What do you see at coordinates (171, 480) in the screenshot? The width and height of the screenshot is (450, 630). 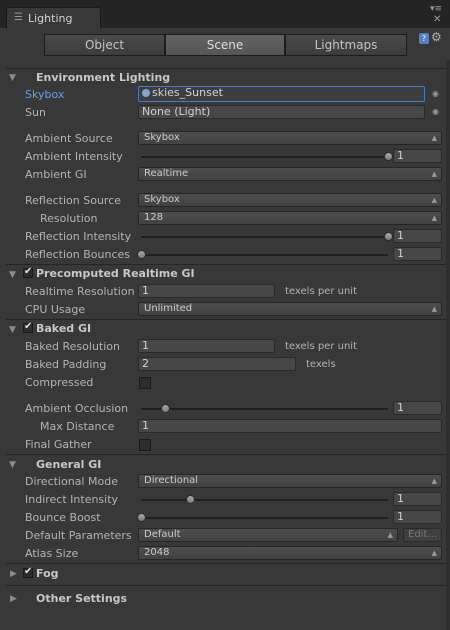 I see `directional-mode-value: Directional` at bounding box center [171, 480].